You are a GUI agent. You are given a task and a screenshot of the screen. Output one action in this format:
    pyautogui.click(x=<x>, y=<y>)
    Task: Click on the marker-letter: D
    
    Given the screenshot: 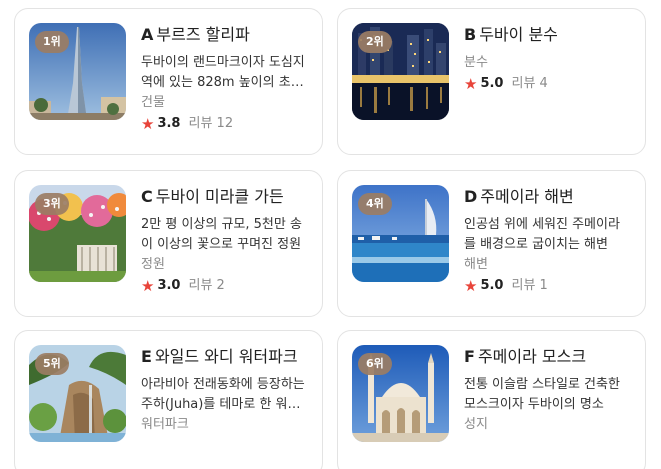 What is the action you would take?
    pyautogui.click(x=471, y=196)
    